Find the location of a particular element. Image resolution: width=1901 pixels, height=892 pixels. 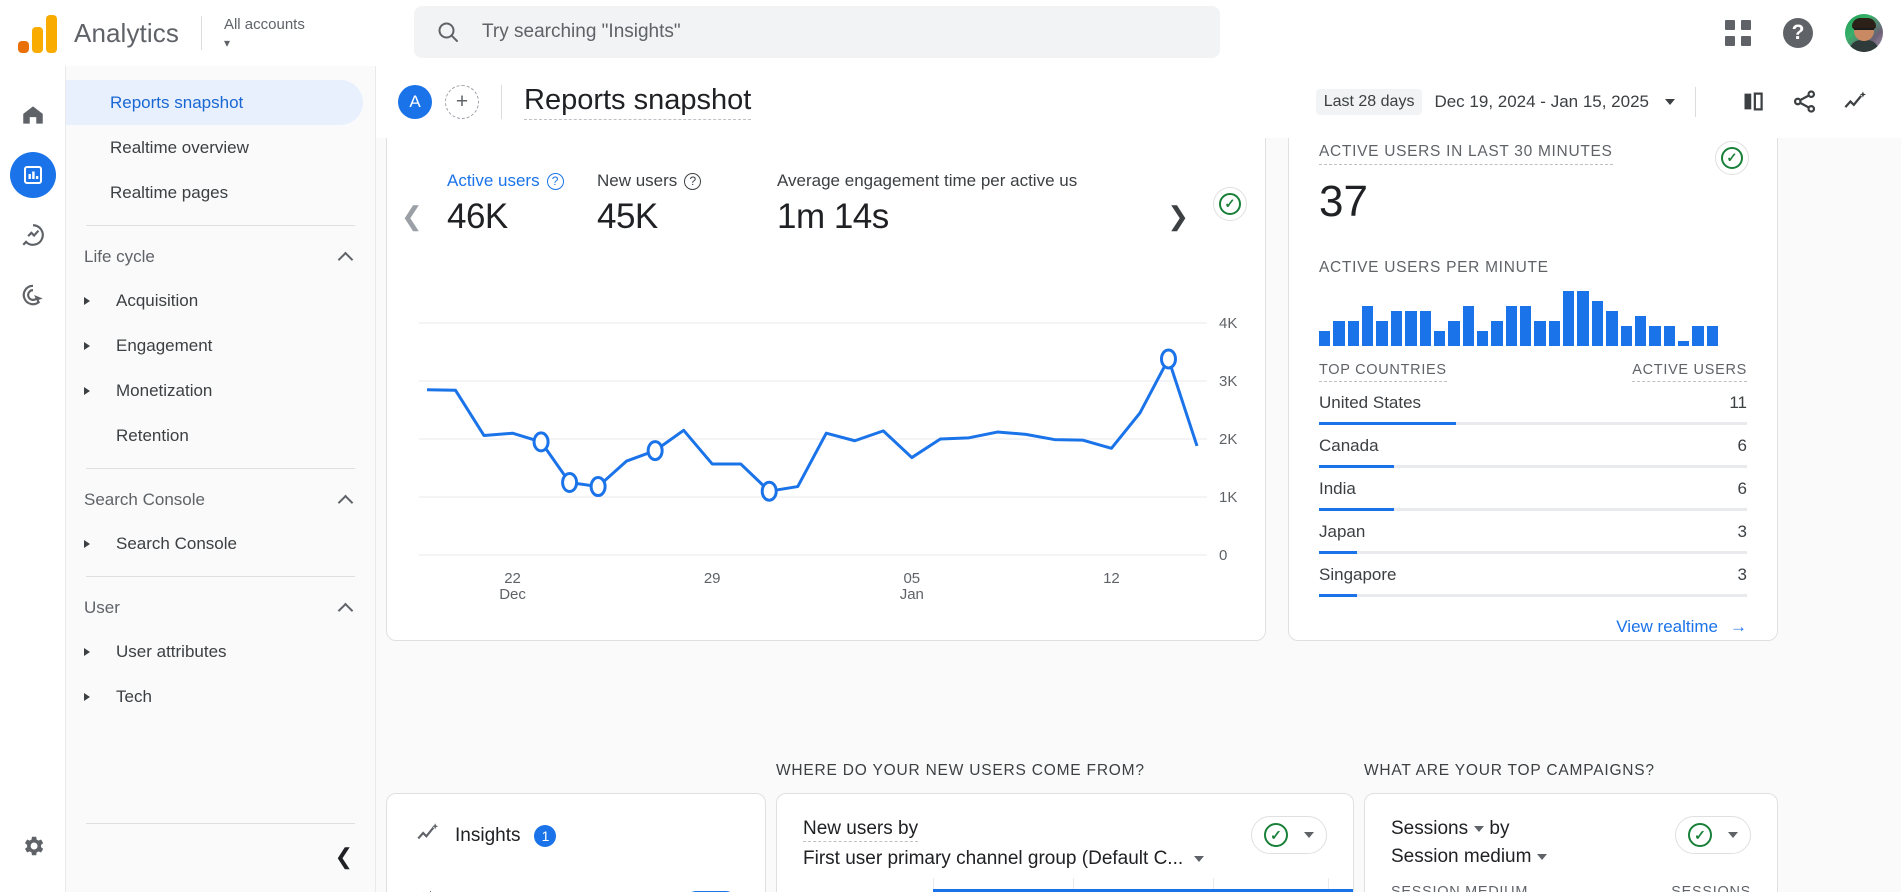

icon-rail is located at coordinates (33, 479).